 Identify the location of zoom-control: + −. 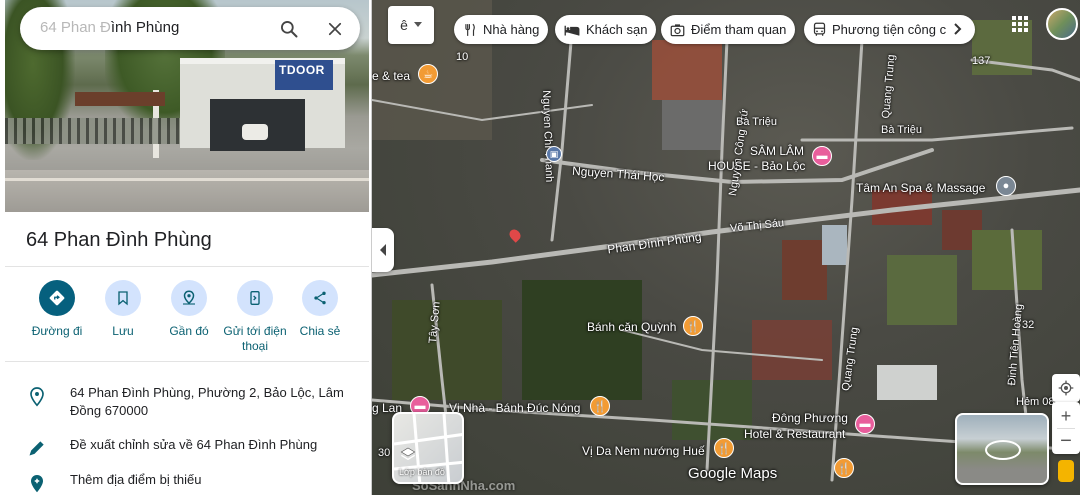
(1066, 428).